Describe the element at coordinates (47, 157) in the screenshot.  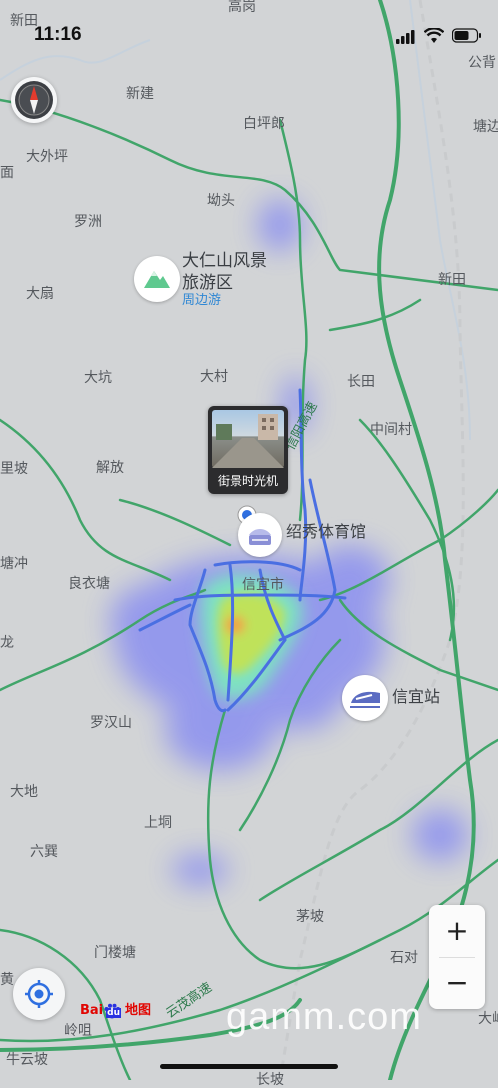
I see `place-label: 大外坪` at that location.